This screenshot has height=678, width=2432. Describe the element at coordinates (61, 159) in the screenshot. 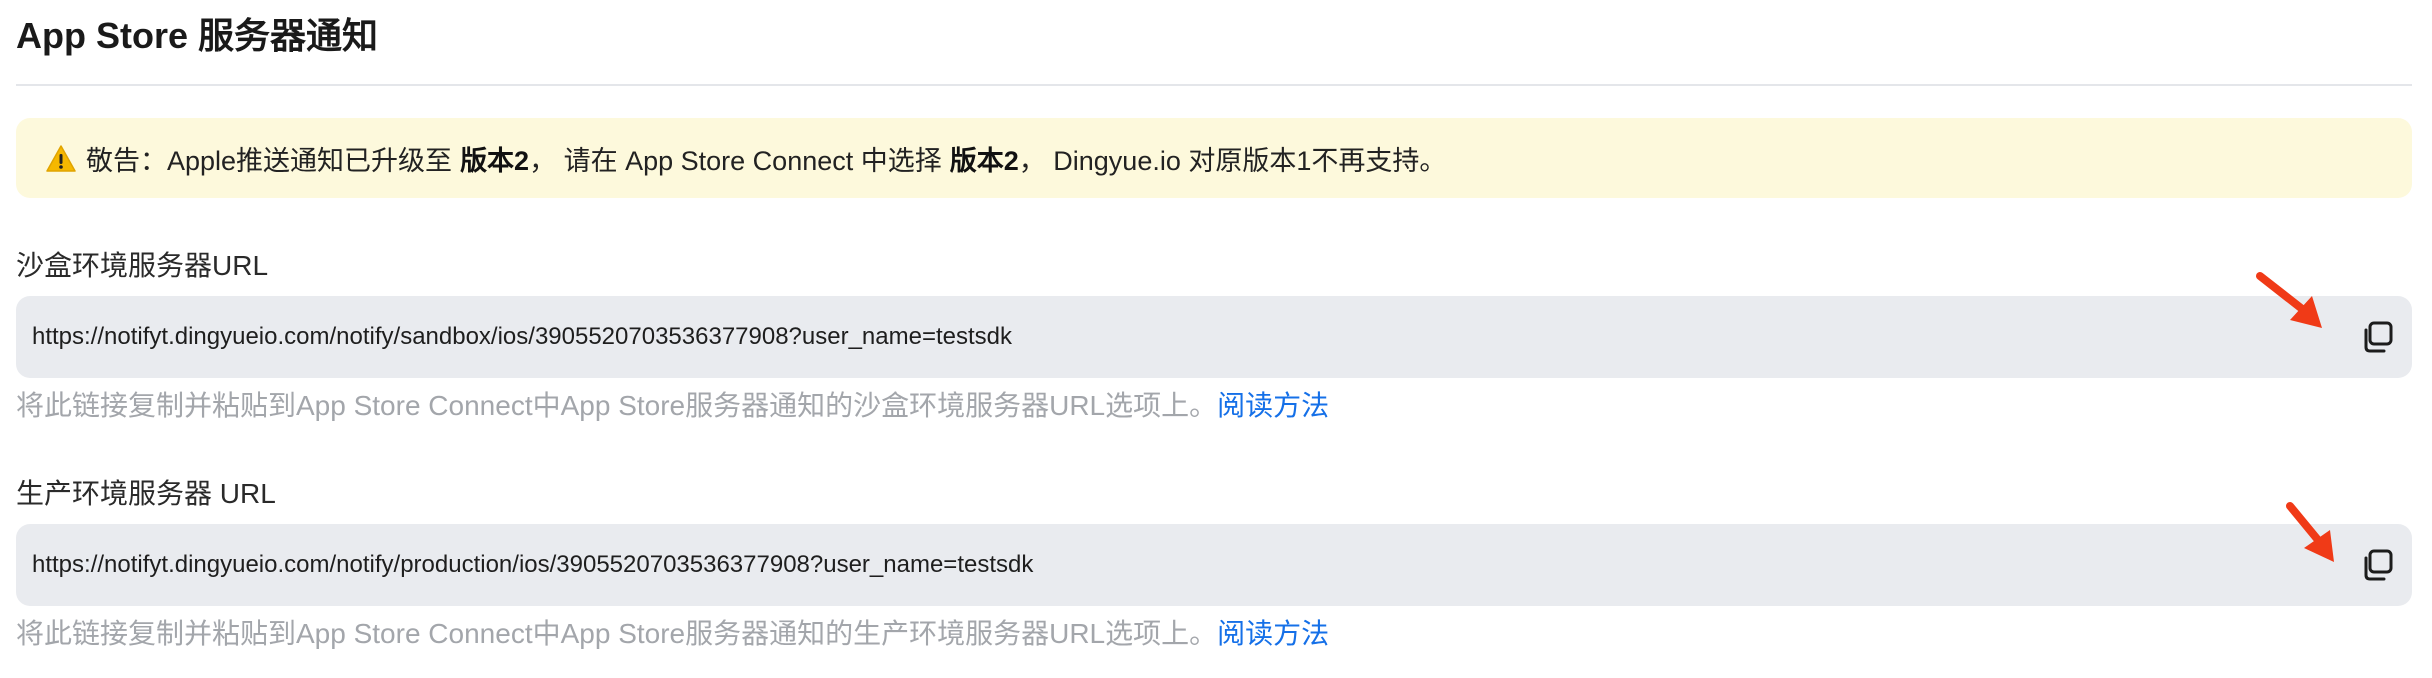

I see `warning-icon` at that location.